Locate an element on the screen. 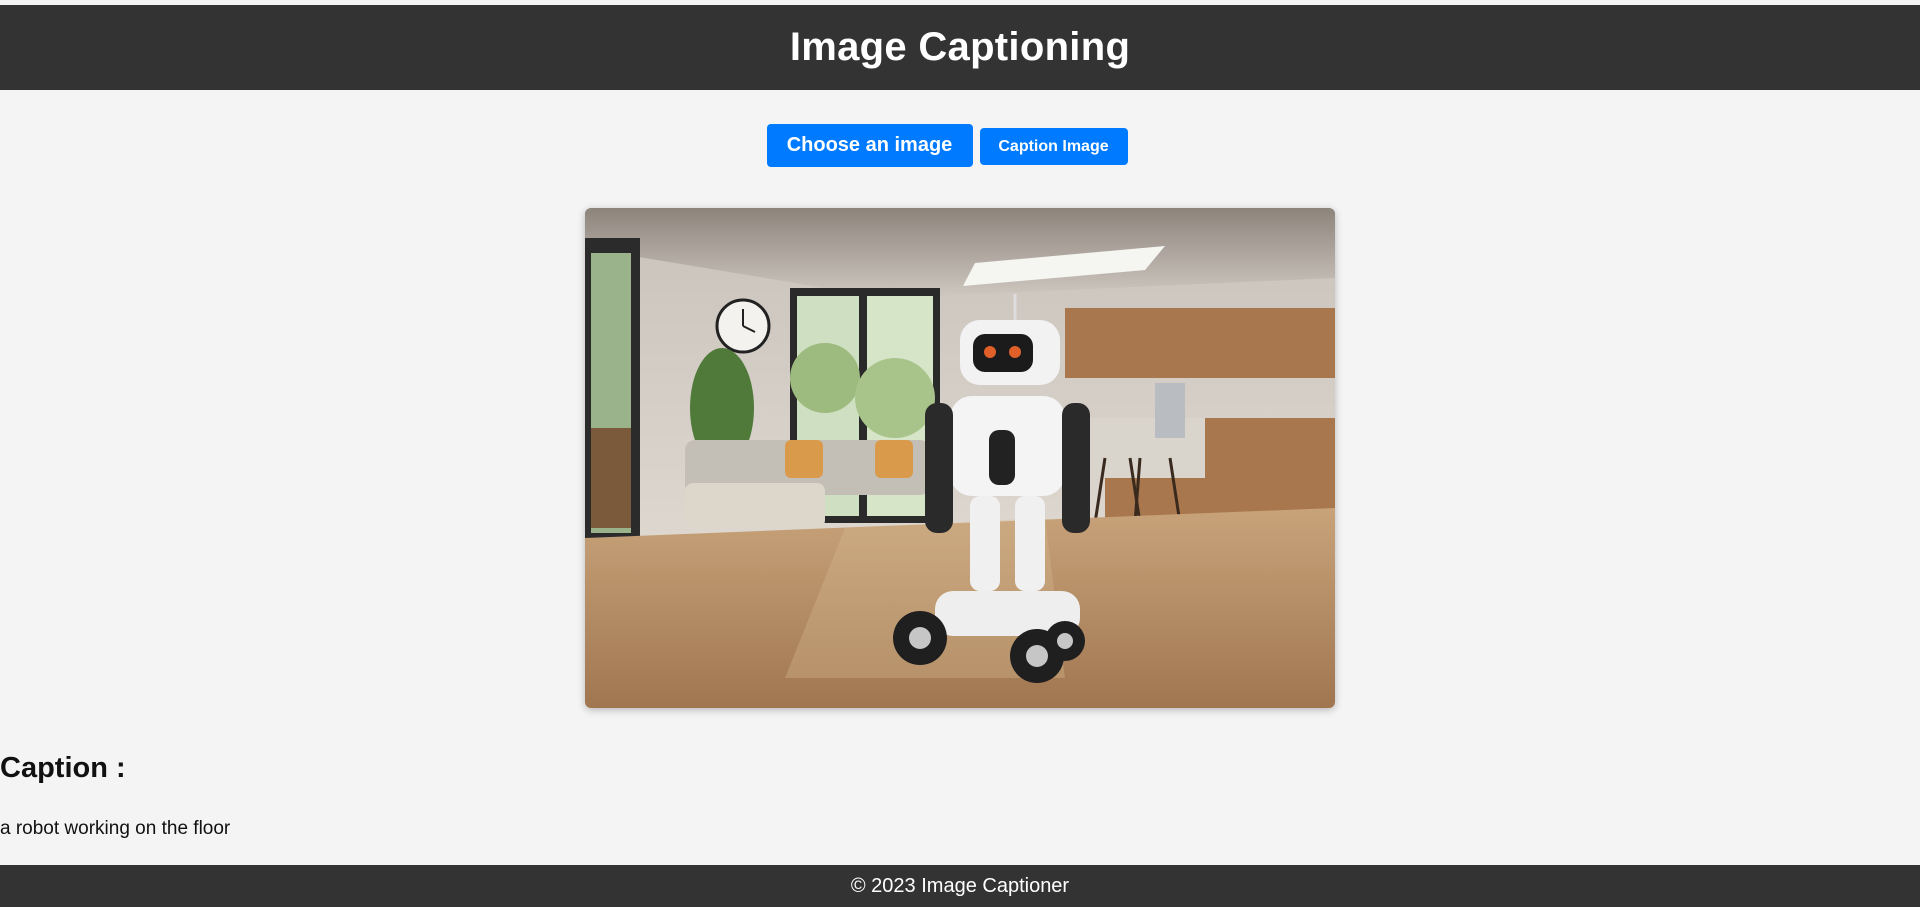 This screenshot has width=1920, height=907. page-title: Image Captioning is located at coordinates (960, 47).